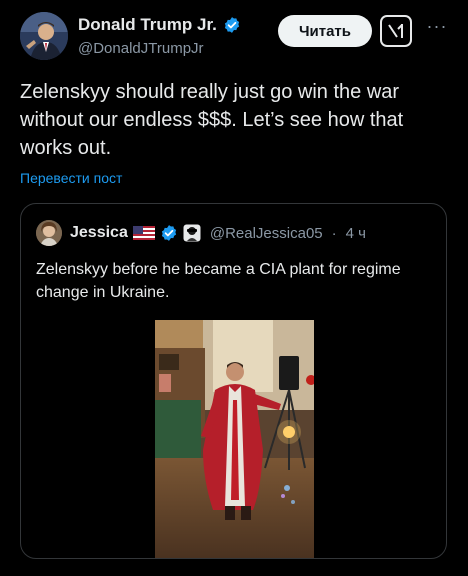 Image resolution: width=468 pixels, height=576 pixels. I want to click on more-dots-icon: ···, so click(437, 29).